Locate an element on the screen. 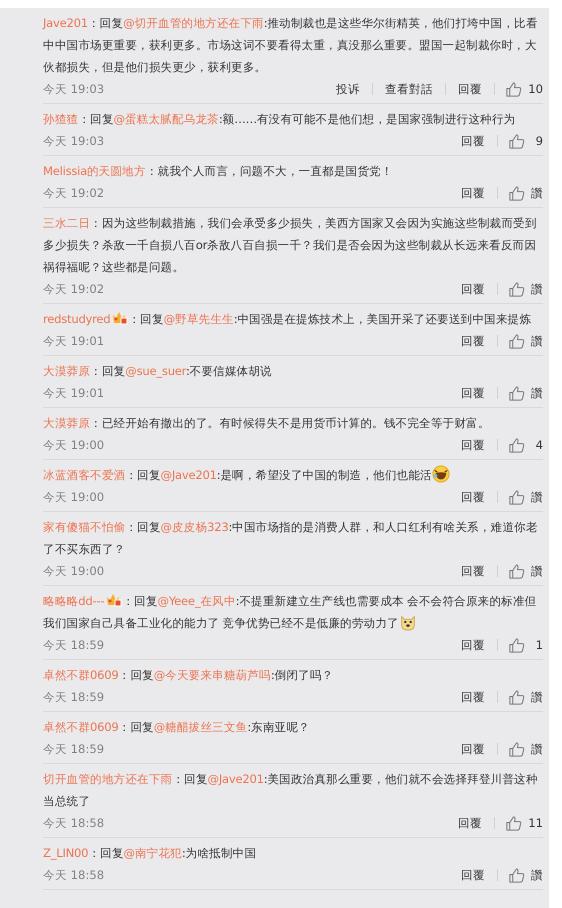  comment-text: 大漠莽原：已经开始有撤出的了。有时候得失不是用货币计算的。钱不完全等于财富。 is located at coordinates (266, 423).